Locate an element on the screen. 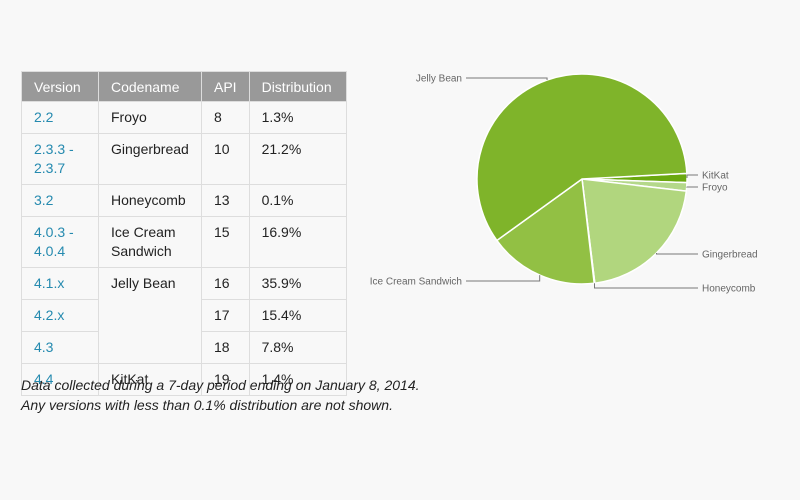 Image resolution: width=800 pixels, height=500 pixels. pie-label: Gingerbread is located at coordinates (730, 255).